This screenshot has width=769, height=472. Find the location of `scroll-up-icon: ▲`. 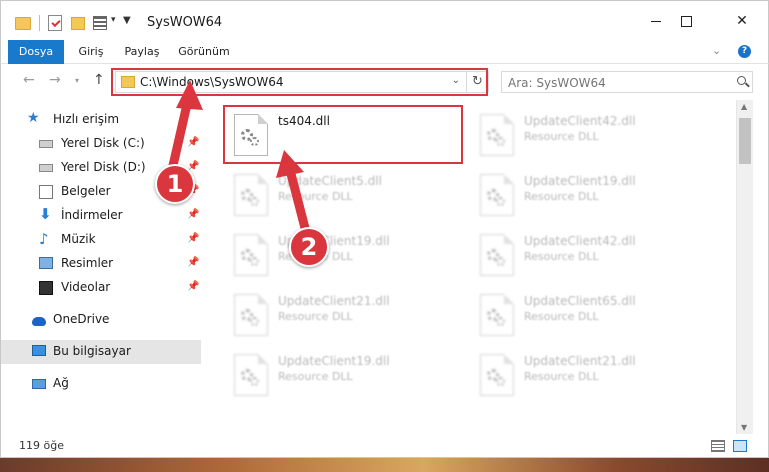

scroll-up-icon: ▲ is located at coordinates (744, 106).